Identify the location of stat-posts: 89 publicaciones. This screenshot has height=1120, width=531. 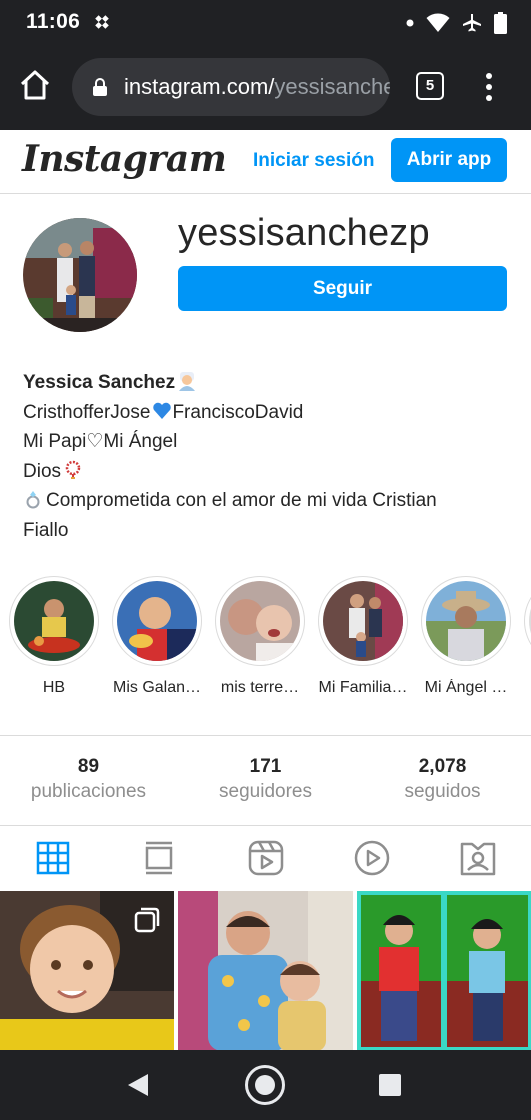
(88, 780).